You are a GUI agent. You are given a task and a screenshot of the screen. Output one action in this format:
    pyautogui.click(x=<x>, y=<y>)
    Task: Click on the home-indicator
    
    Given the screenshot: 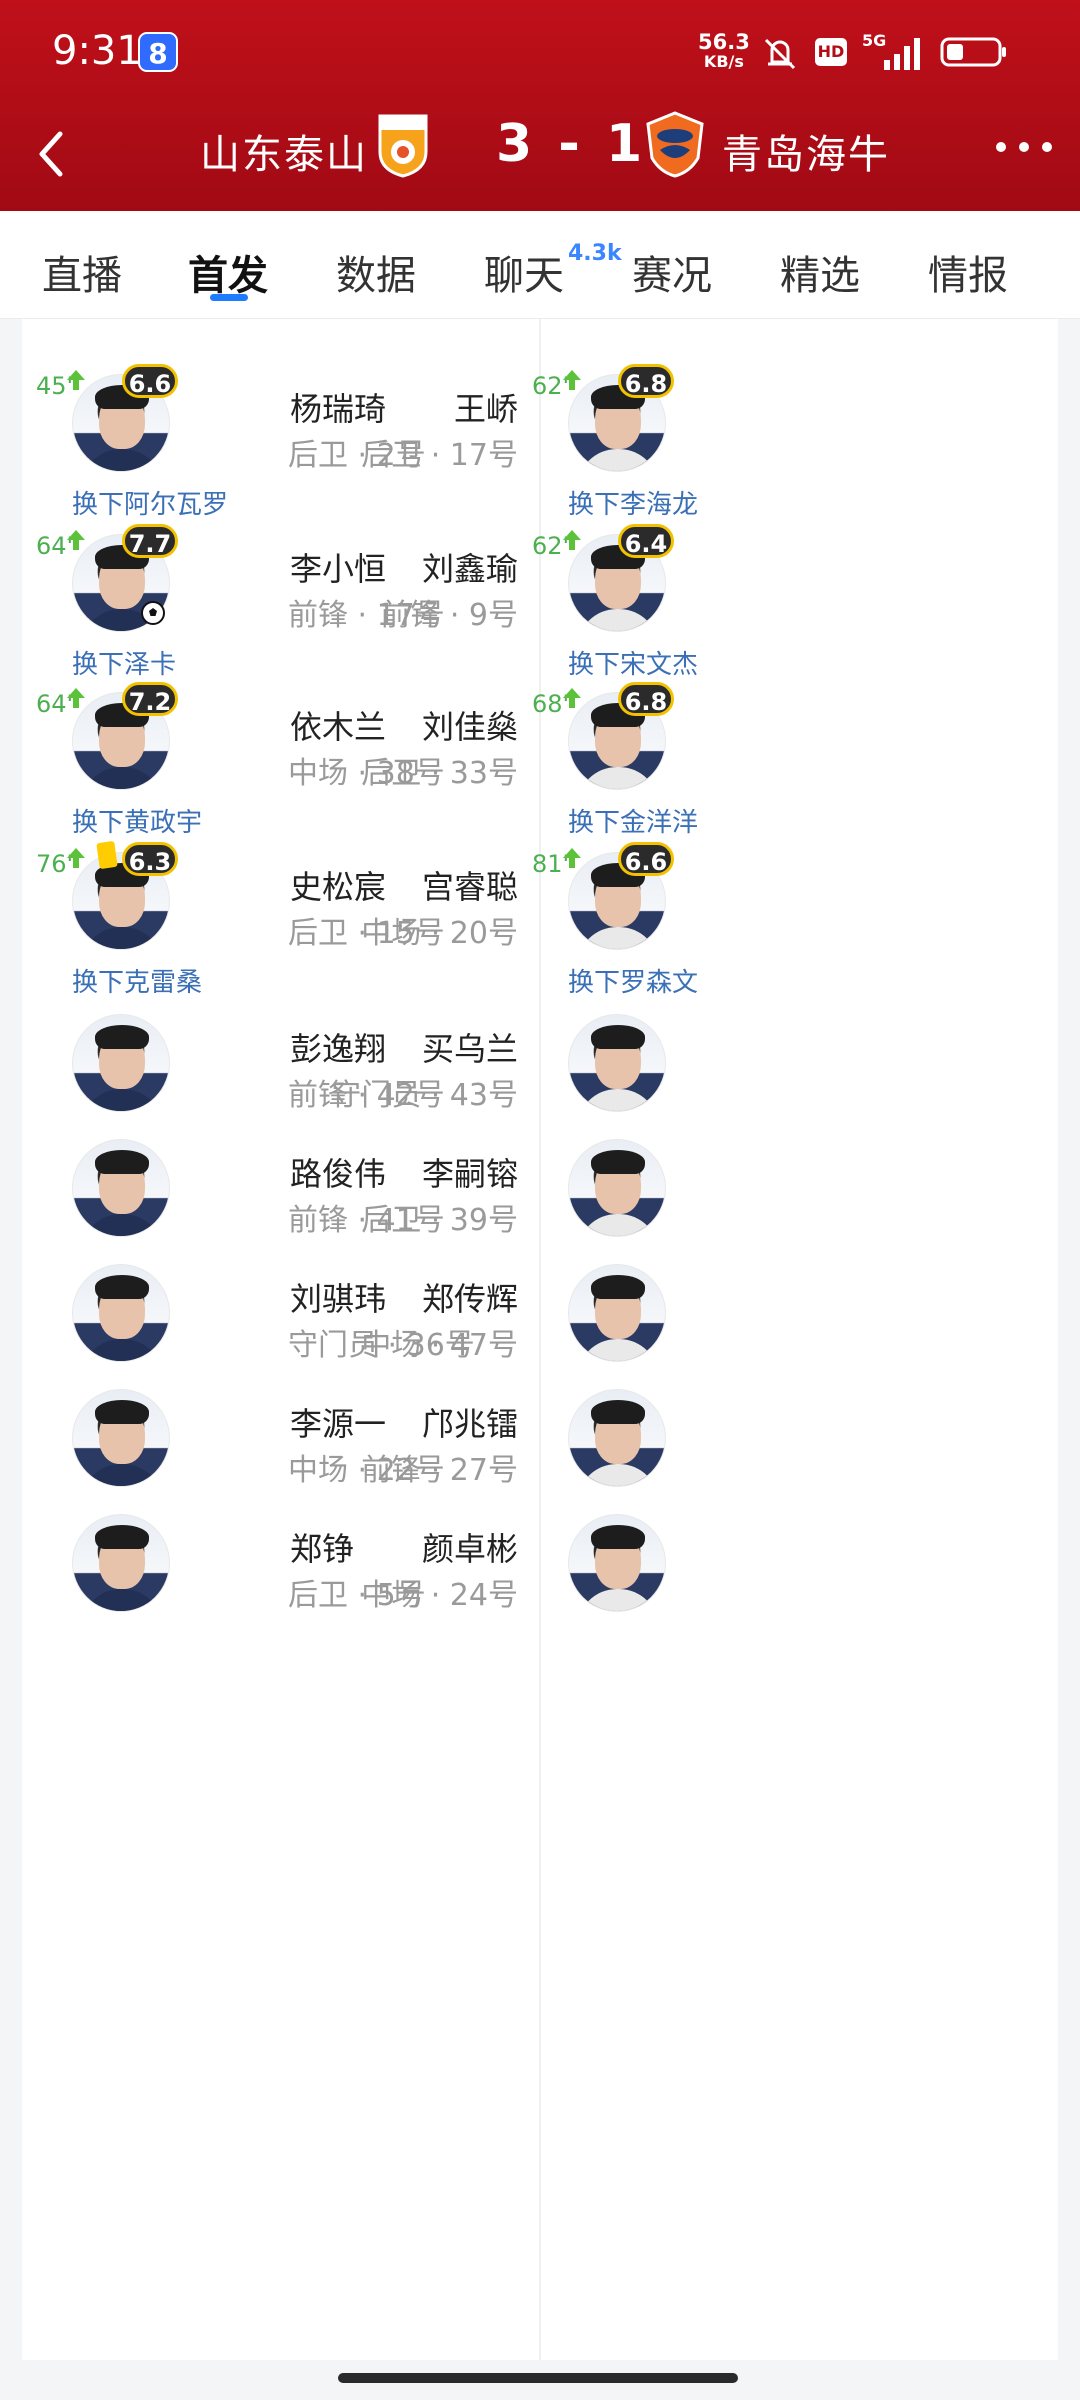 What is the action you would take?
    pyautogui.click(x=538, y=2378)
    